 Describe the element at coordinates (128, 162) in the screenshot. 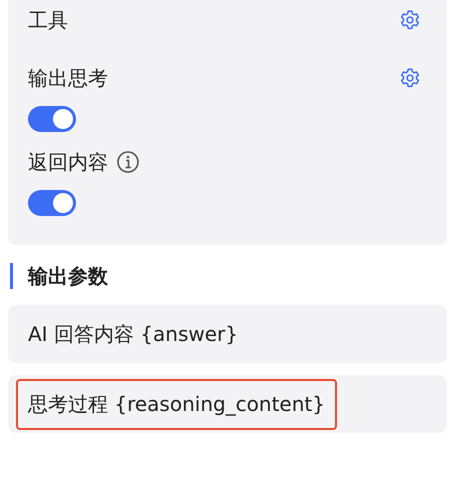

I see `info-icon` at that location.